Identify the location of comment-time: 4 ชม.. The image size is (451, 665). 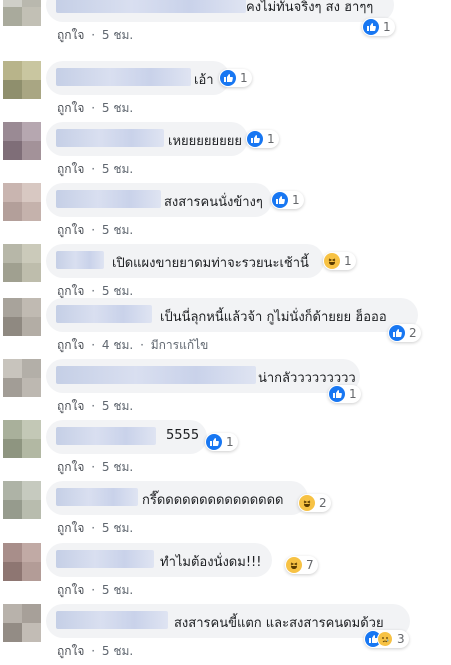
(117, 345).